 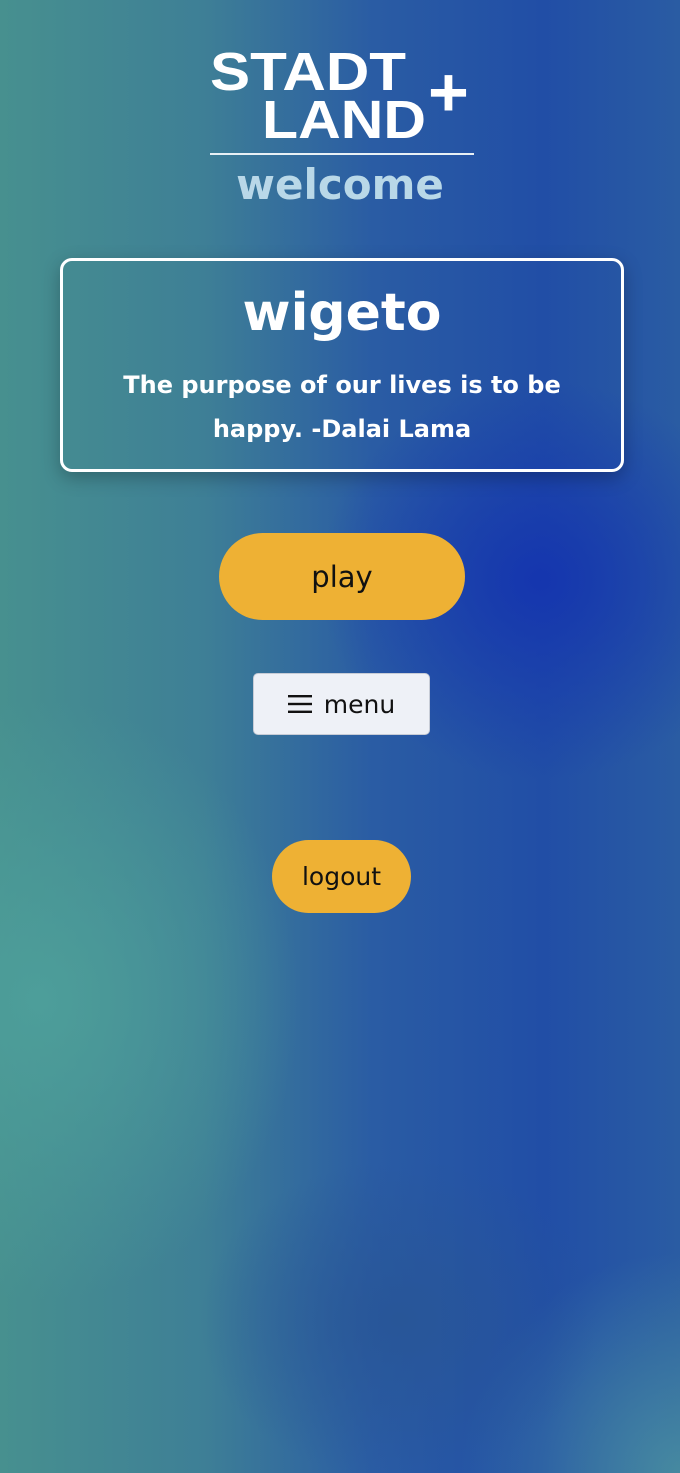 I want to click on logo-divider, so click(x=342, y=154).